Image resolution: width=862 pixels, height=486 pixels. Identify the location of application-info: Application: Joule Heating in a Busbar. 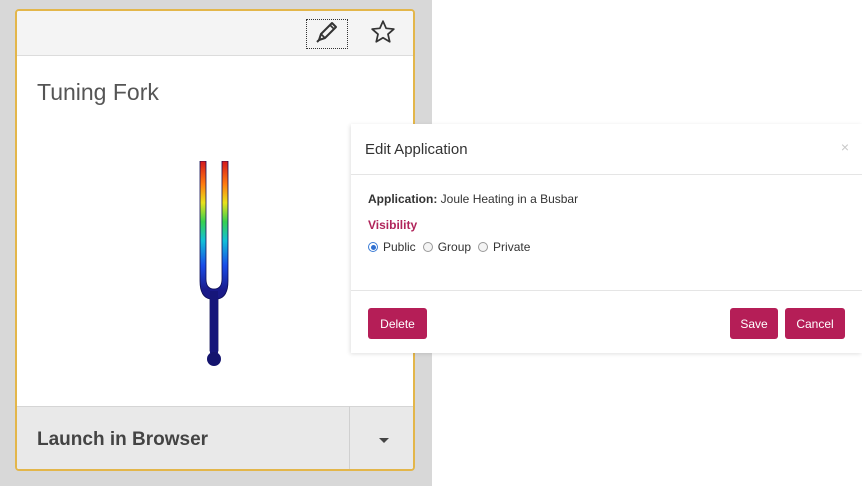
(606, 199).